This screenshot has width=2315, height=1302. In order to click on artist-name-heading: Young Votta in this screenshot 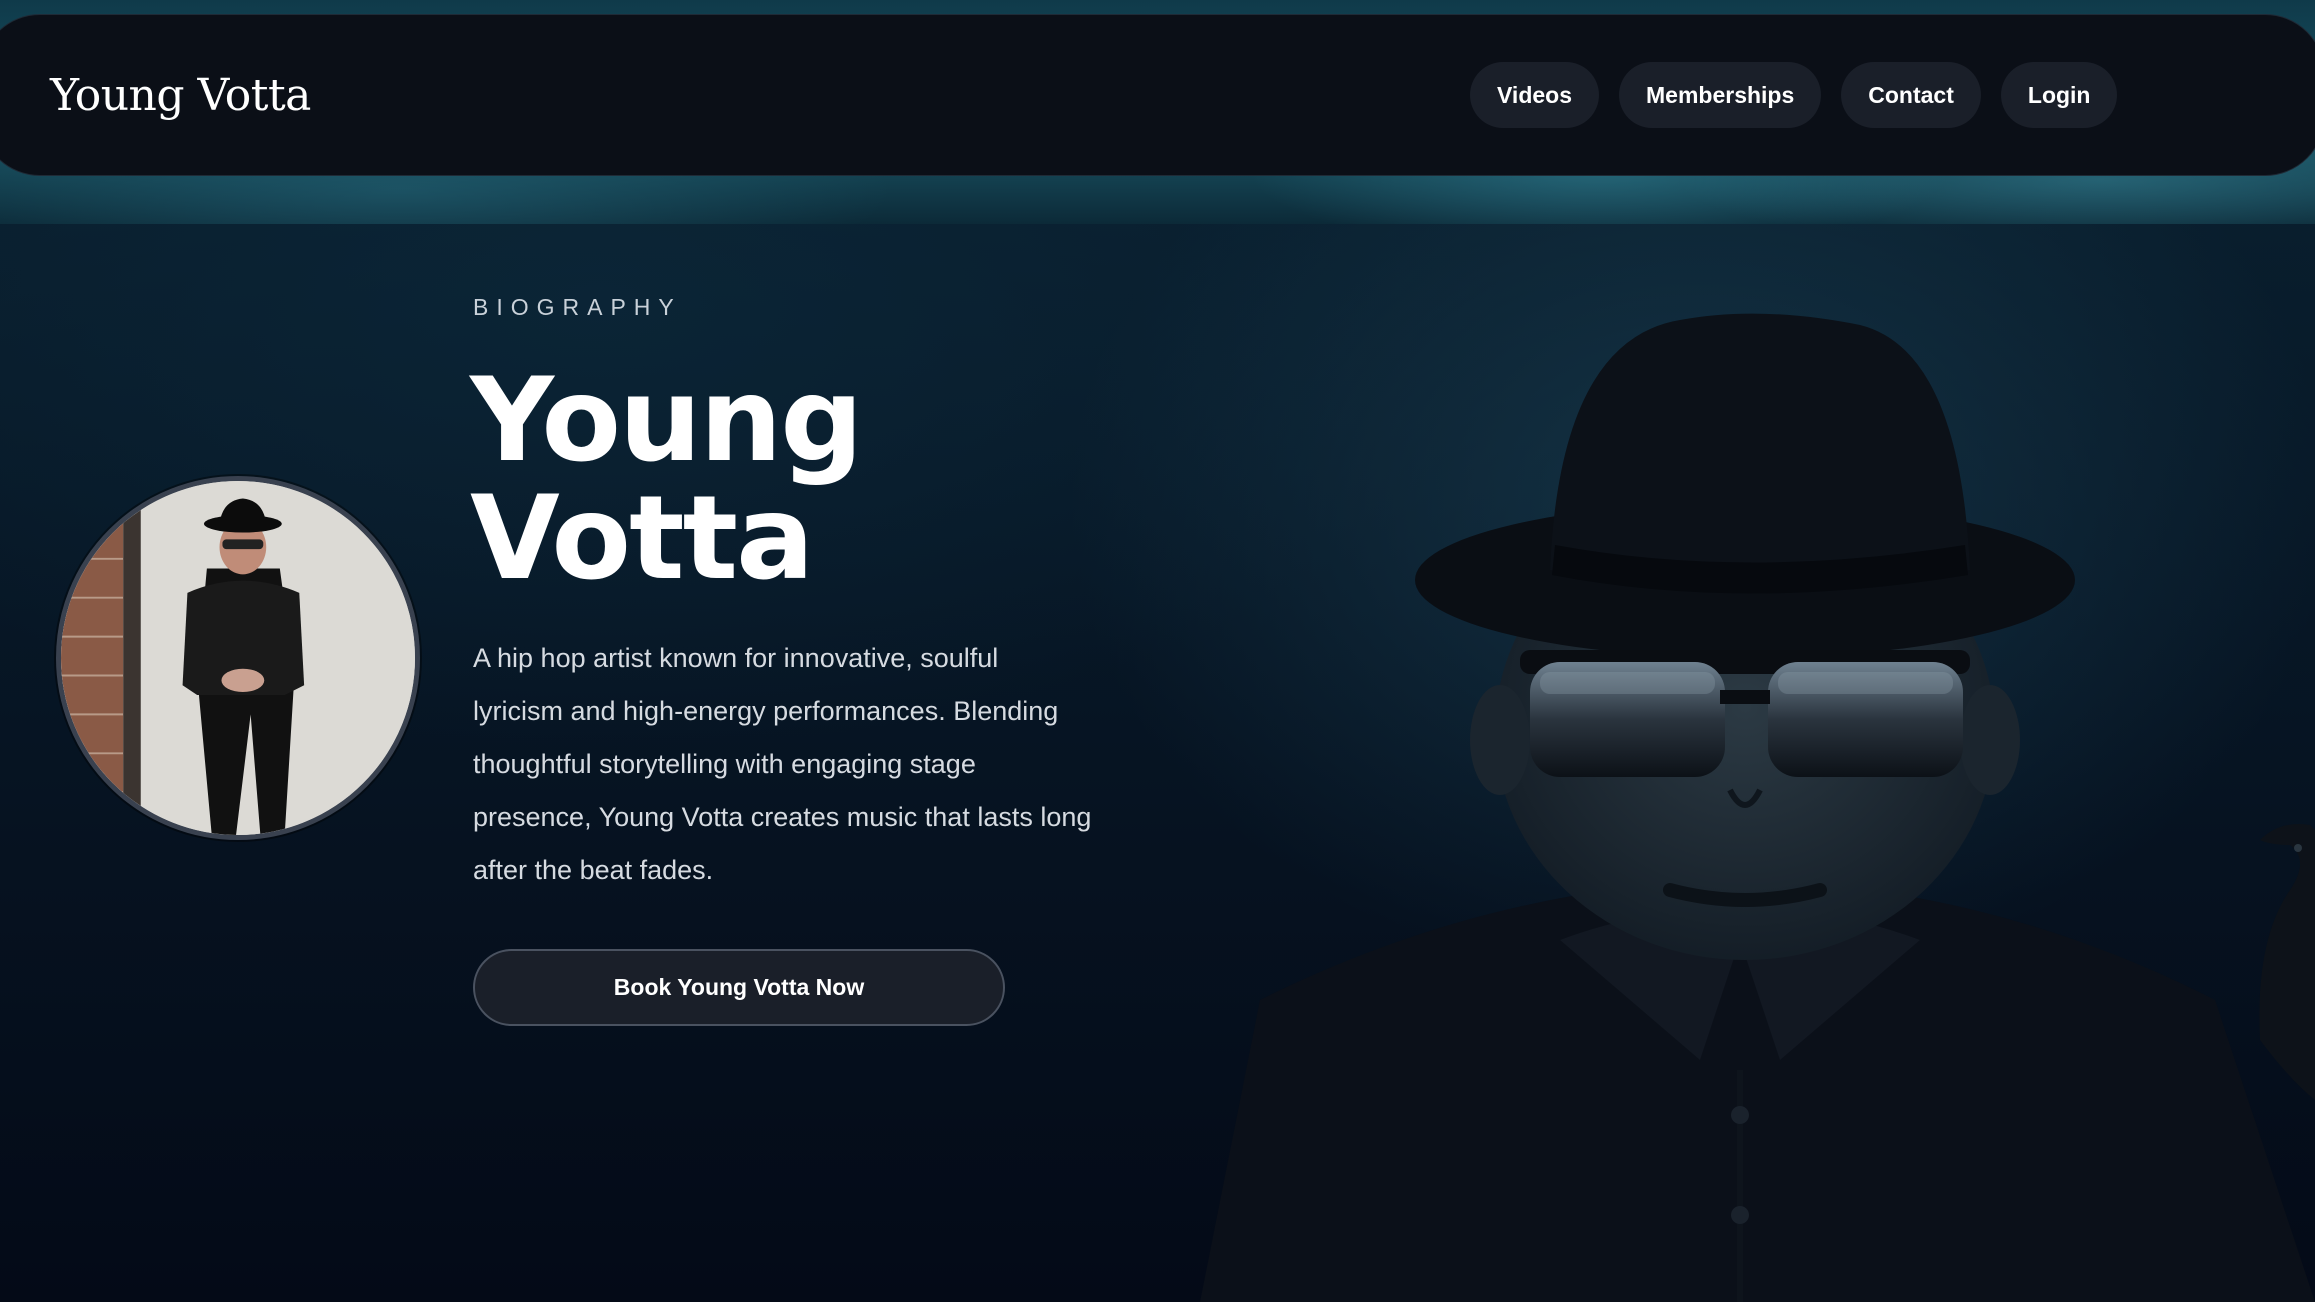, I will do `click(820, 480)`.